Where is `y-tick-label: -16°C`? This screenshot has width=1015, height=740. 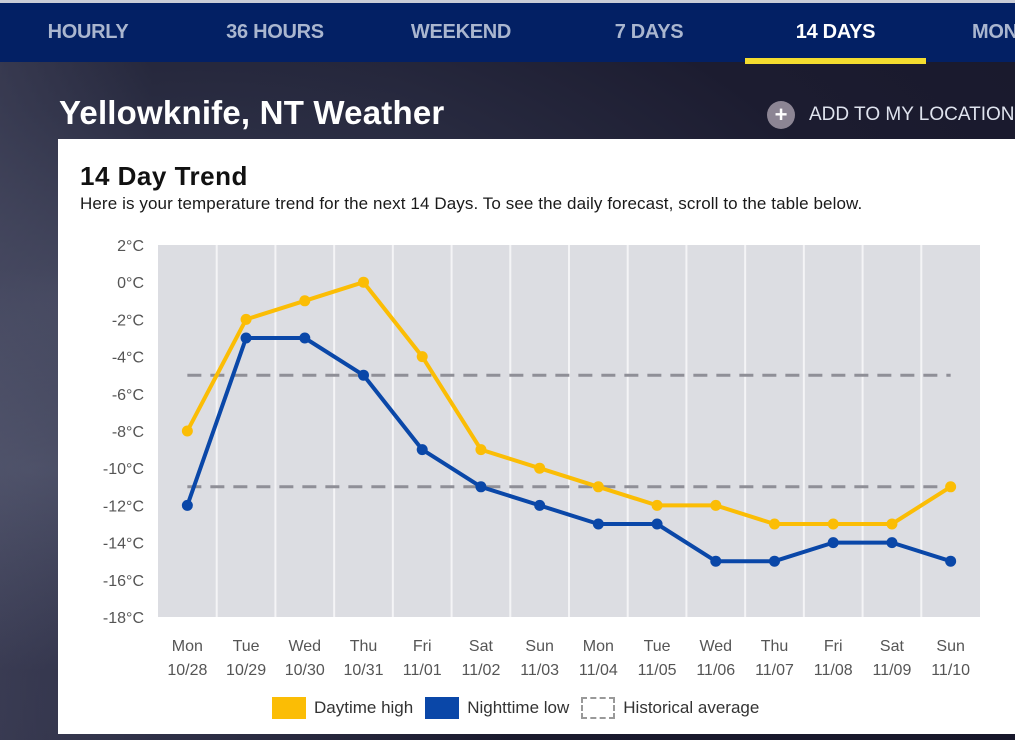
y-tick-label: -16°C is located at coordinates (123, 581).